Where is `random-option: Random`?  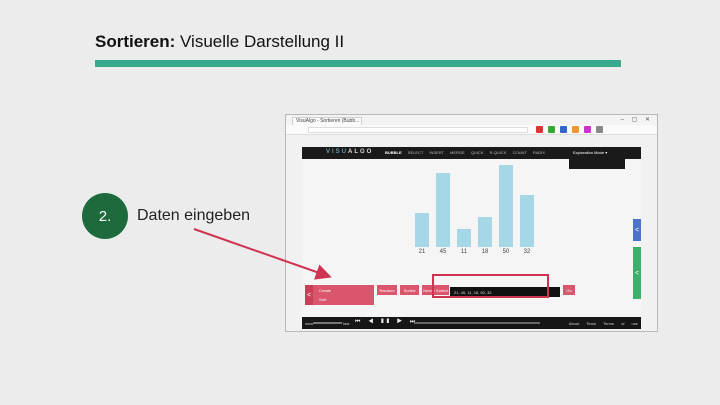
random-option: Random is located at coordinates (387, 290).